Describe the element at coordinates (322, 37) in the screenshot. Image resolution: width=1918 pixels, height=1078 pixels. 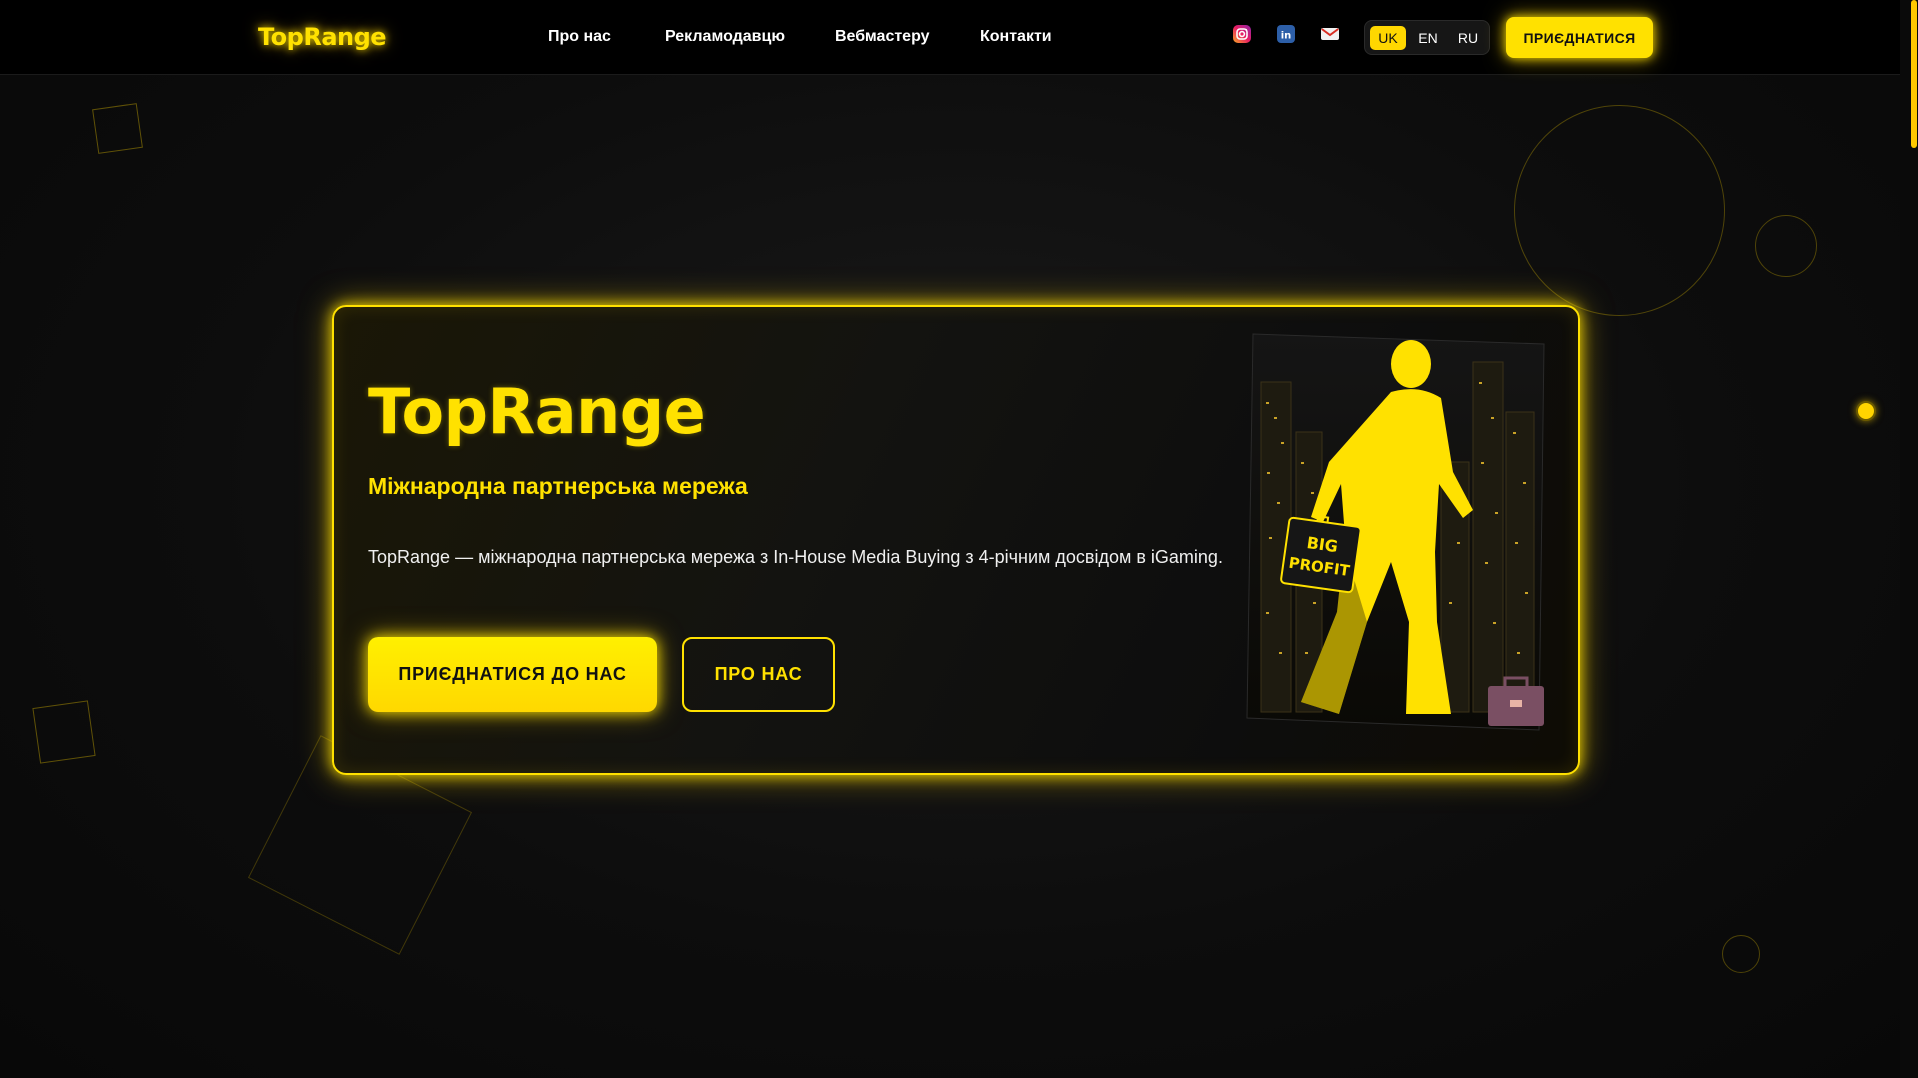
I see `logo: TopRange` at that location.